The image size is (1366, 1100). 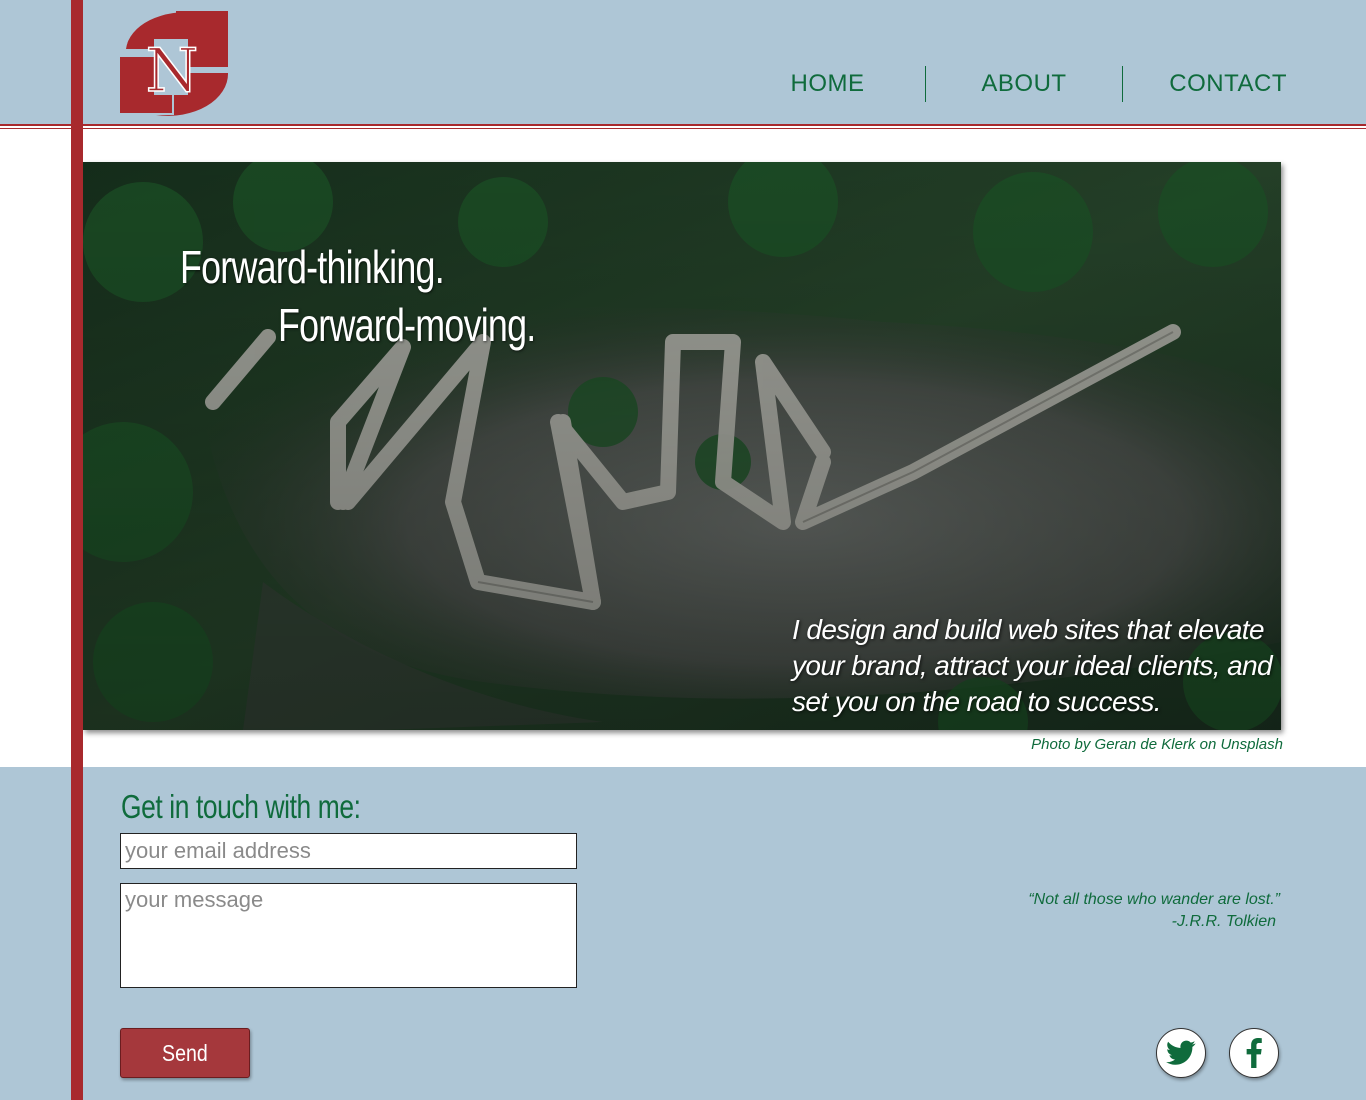 What do you see at coordinates (1024, 84) in the screenshot?
I see `nav-about-link: ABOUT` at bounding box center [1024, 84].